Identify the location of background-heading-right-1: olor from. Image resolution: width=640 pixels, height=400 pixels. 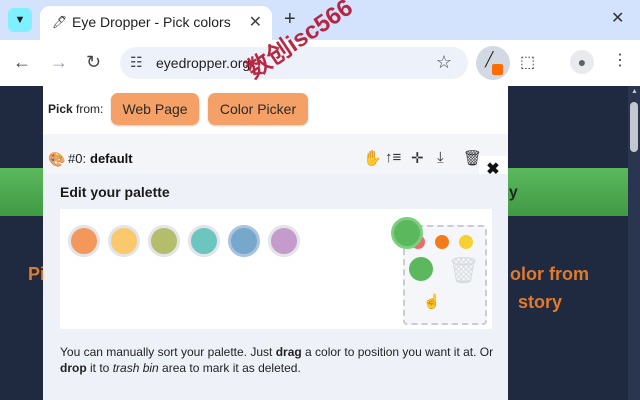
(549, 274).